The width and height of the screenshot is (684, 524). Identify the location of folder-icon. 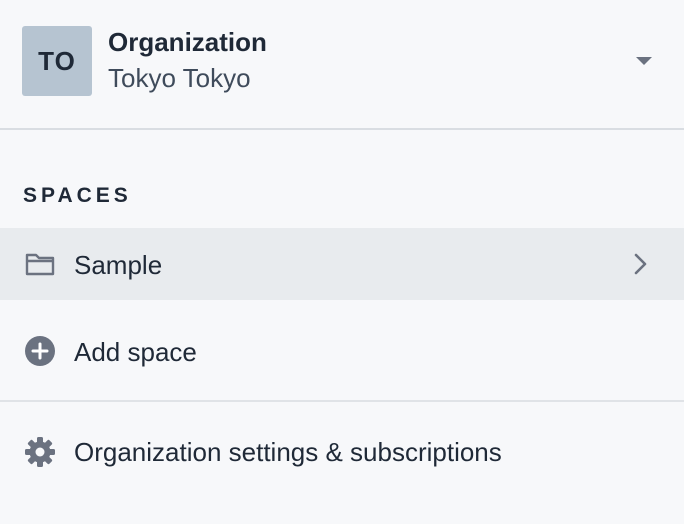
(40, 264).